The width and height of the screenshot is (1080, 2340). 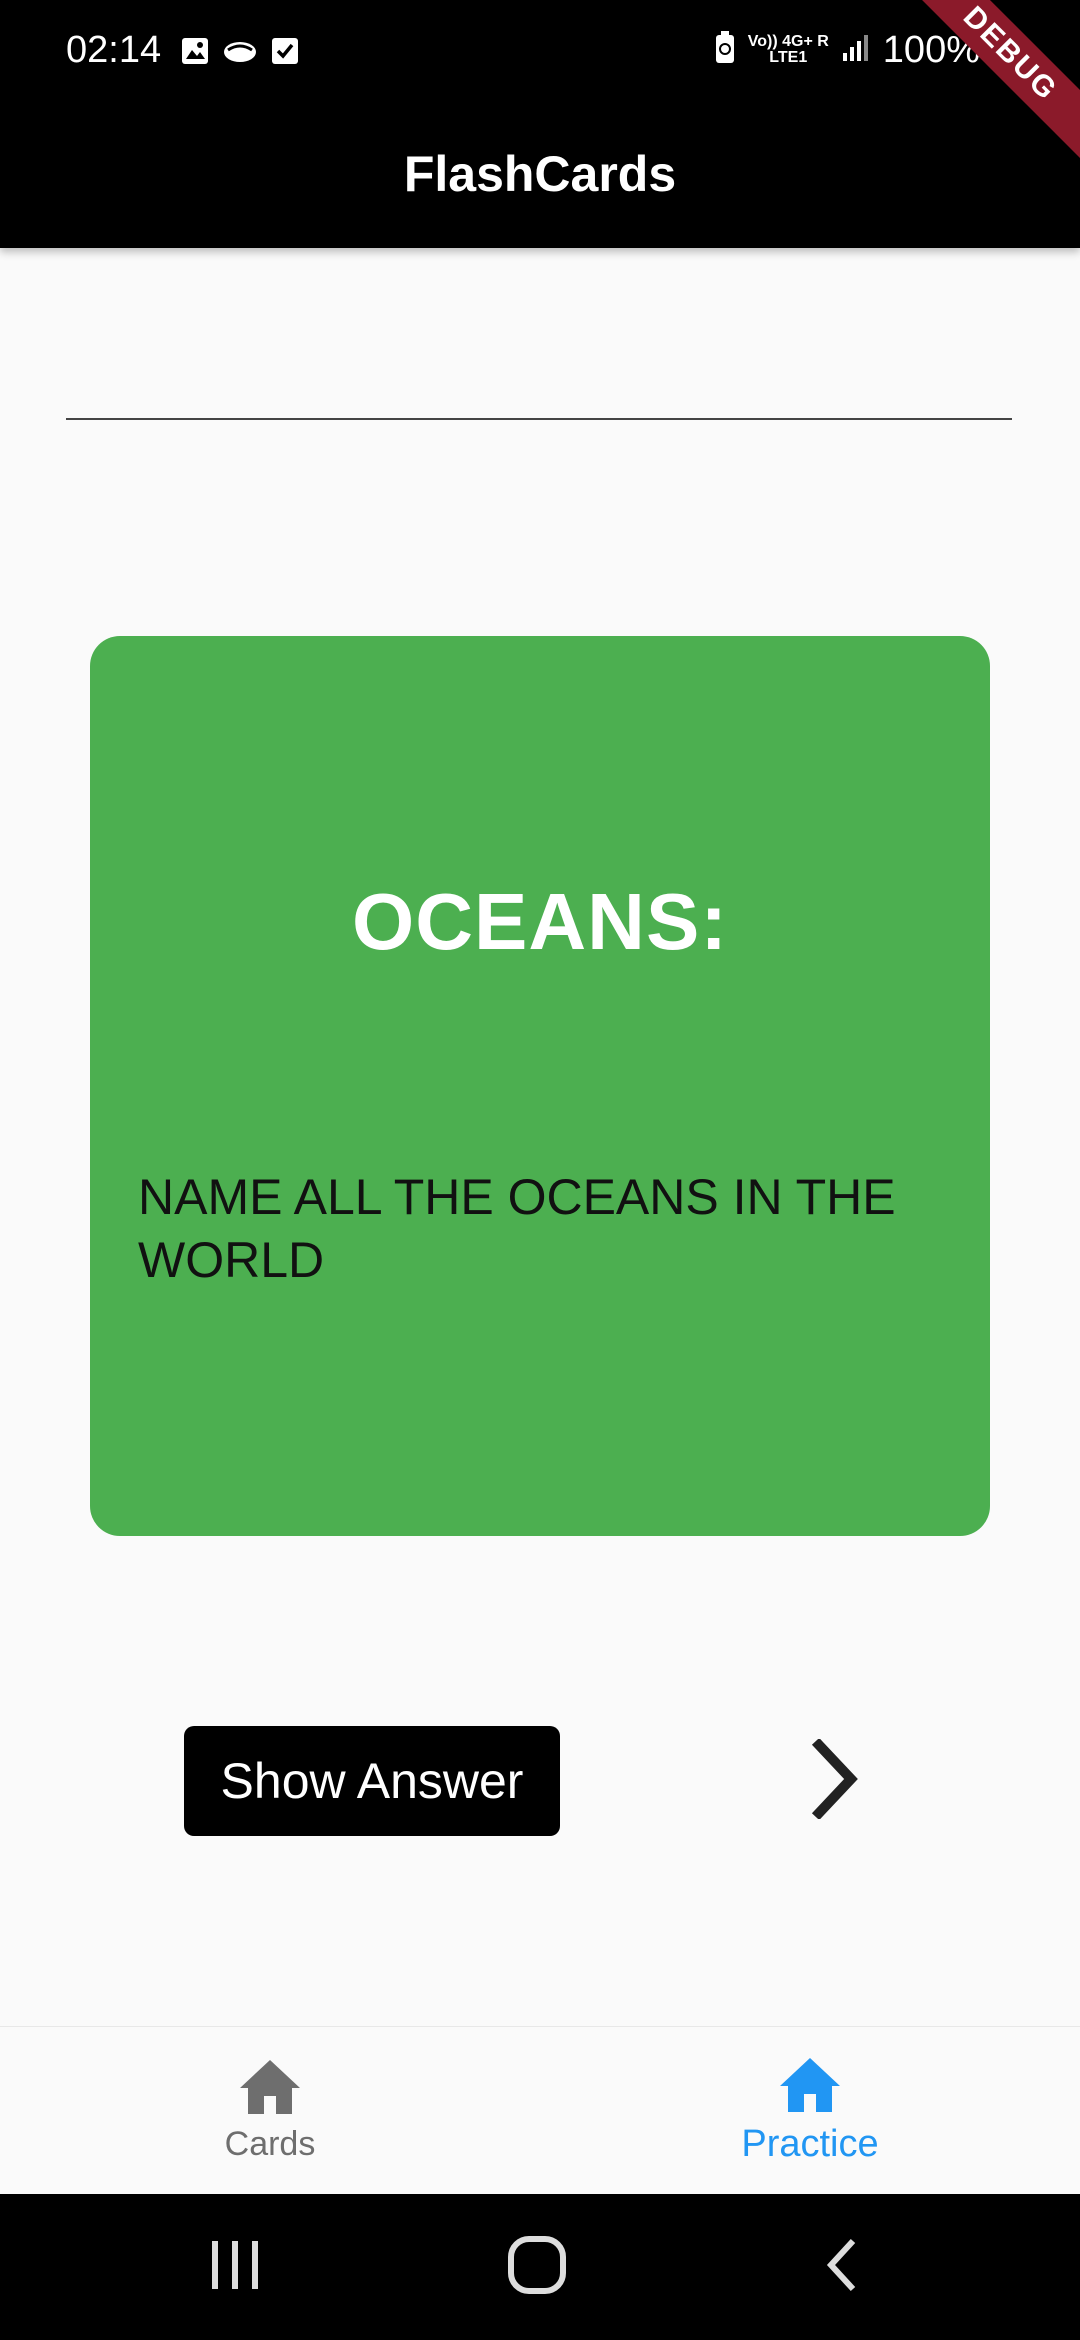 I want to click on card-title: OCEANS:, so click(x=540, y=921).